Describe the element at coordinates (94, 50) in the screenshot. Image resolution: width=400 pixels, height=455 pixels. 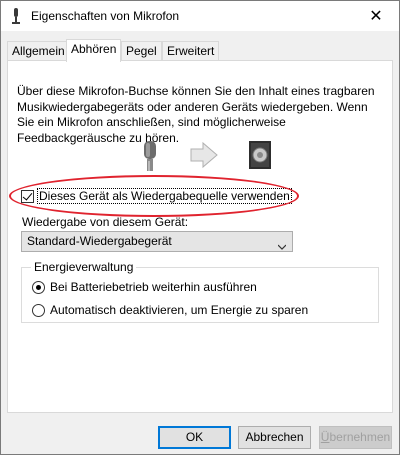
I see `tab-abhoeren: Abhören` at that location.